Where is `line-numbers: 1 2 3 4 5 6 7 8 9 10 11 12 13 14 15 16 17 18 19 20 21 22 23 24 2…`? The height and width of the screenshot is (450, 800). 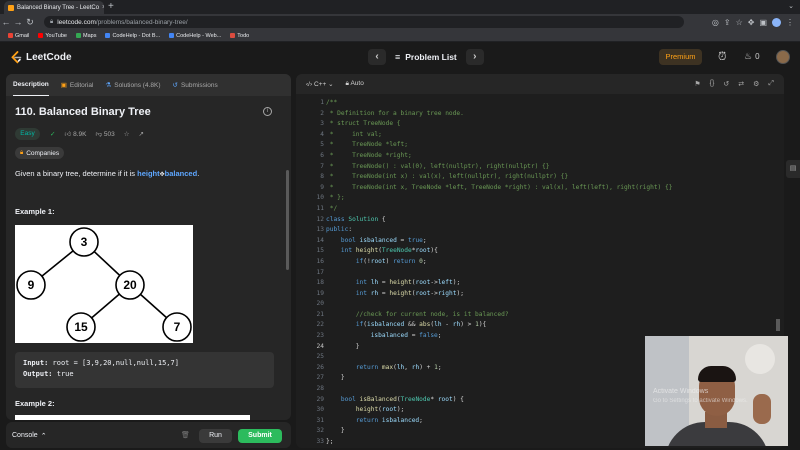
line-numbers: 1 2 3 4 5 6 7 8 9 10 11 12 13 14 15 16 17 18 19 20 21 22 23 24 2… is located at coordinates (310, 273).